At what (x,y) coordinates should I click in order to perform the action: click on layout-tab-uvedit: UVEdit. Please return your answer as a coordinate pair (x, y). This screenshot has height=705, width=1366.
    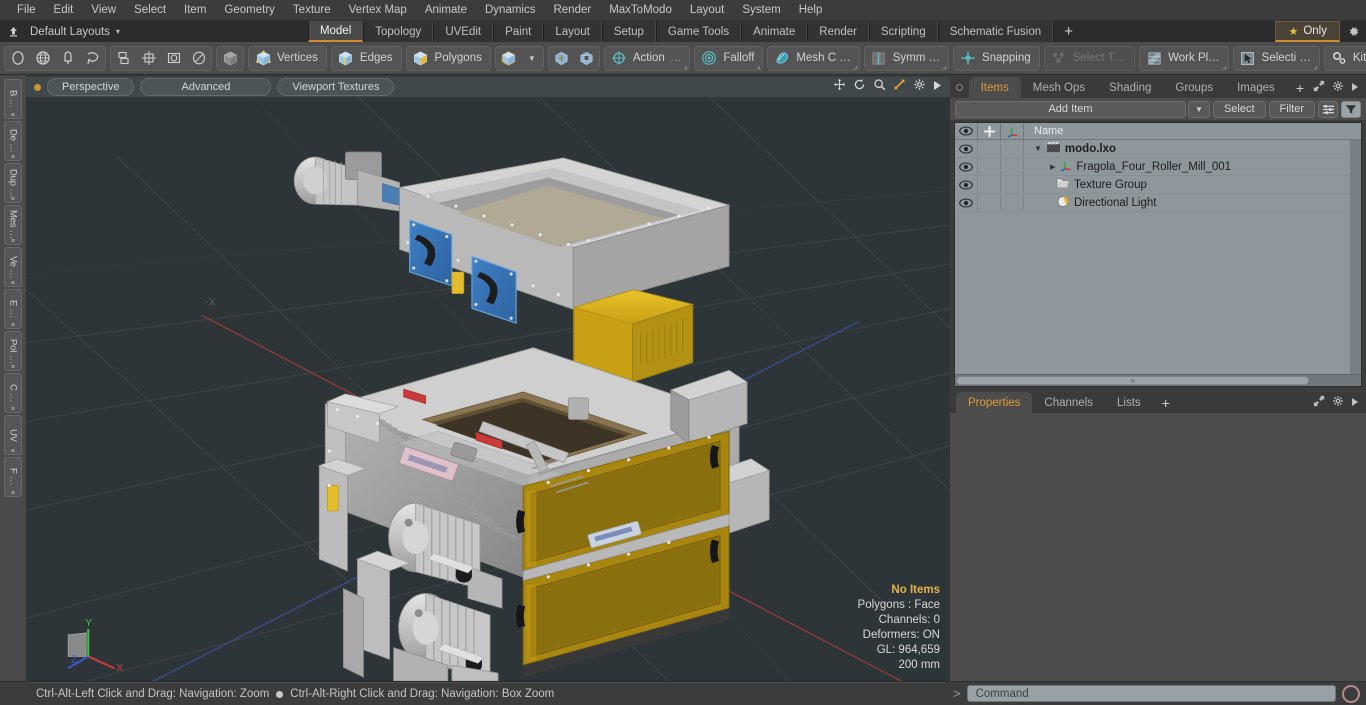
    Looking at the image, I should click on (463, 31).